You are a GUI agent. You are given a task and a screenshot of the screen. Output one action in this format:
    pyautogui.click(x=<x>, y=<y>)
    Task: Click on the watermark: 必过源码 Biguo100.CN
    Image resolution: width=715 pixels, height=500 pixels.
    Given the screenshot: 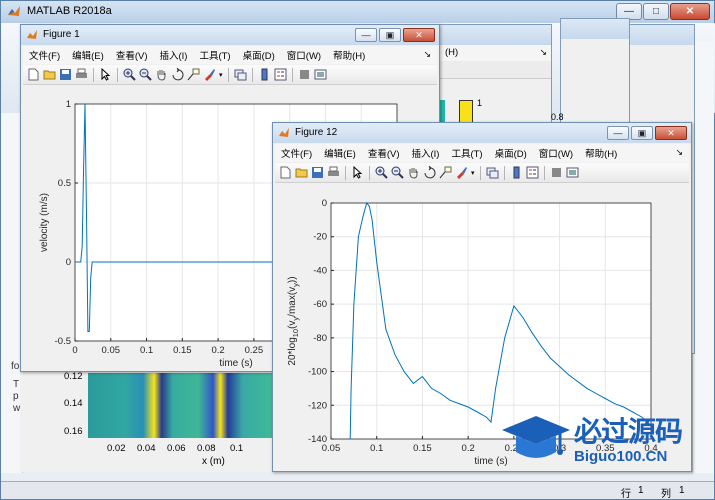 What is the action you would take?
    pyautogui.click(x=598, y=439)
    